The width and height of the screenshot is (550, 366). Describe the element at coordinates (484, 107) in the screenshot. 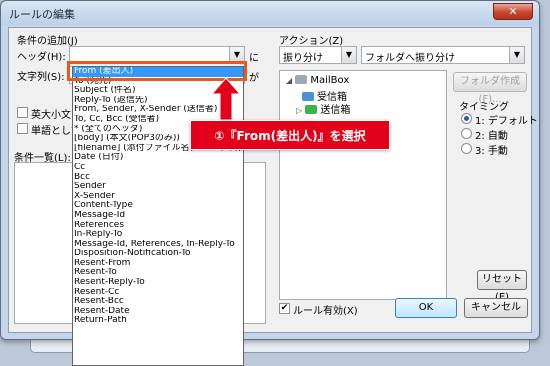

I see `timing-label: タイミング` at that location.